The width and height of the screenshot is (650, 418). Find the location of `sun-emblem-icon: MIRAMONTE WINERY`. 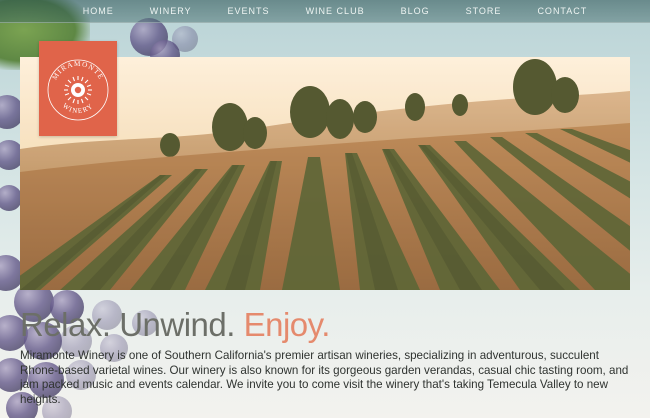

sun-emblem-icon: MIRAMONTE WINERY is located at coordinates (78, 89).